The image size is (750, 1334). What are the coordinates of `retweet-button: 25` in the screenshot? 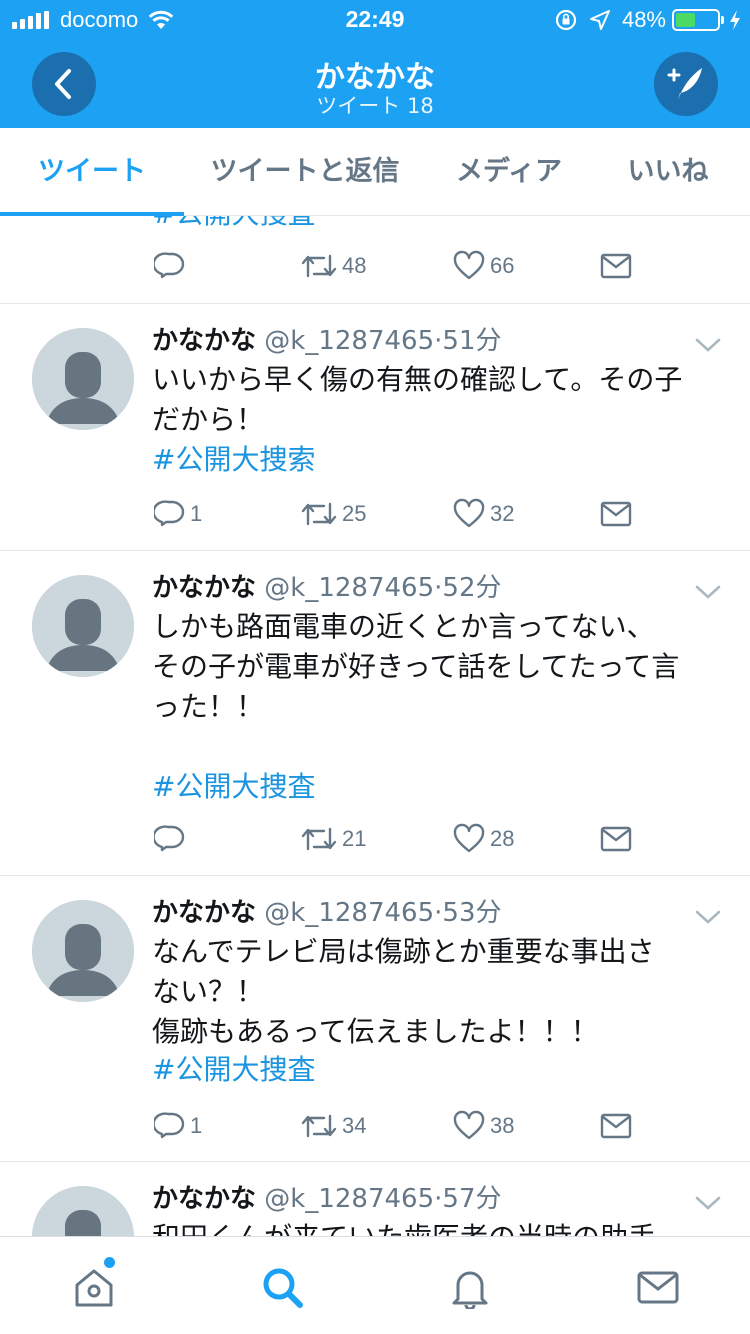 It's located at (333, 514).